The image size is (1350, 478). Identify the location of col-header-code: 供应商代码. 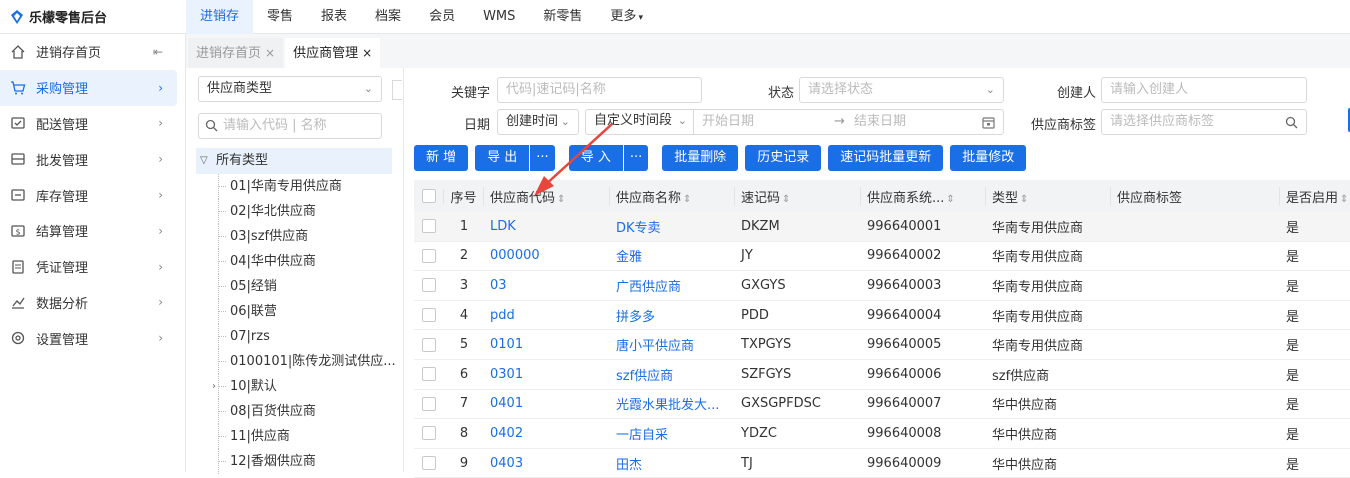
(547, 196).